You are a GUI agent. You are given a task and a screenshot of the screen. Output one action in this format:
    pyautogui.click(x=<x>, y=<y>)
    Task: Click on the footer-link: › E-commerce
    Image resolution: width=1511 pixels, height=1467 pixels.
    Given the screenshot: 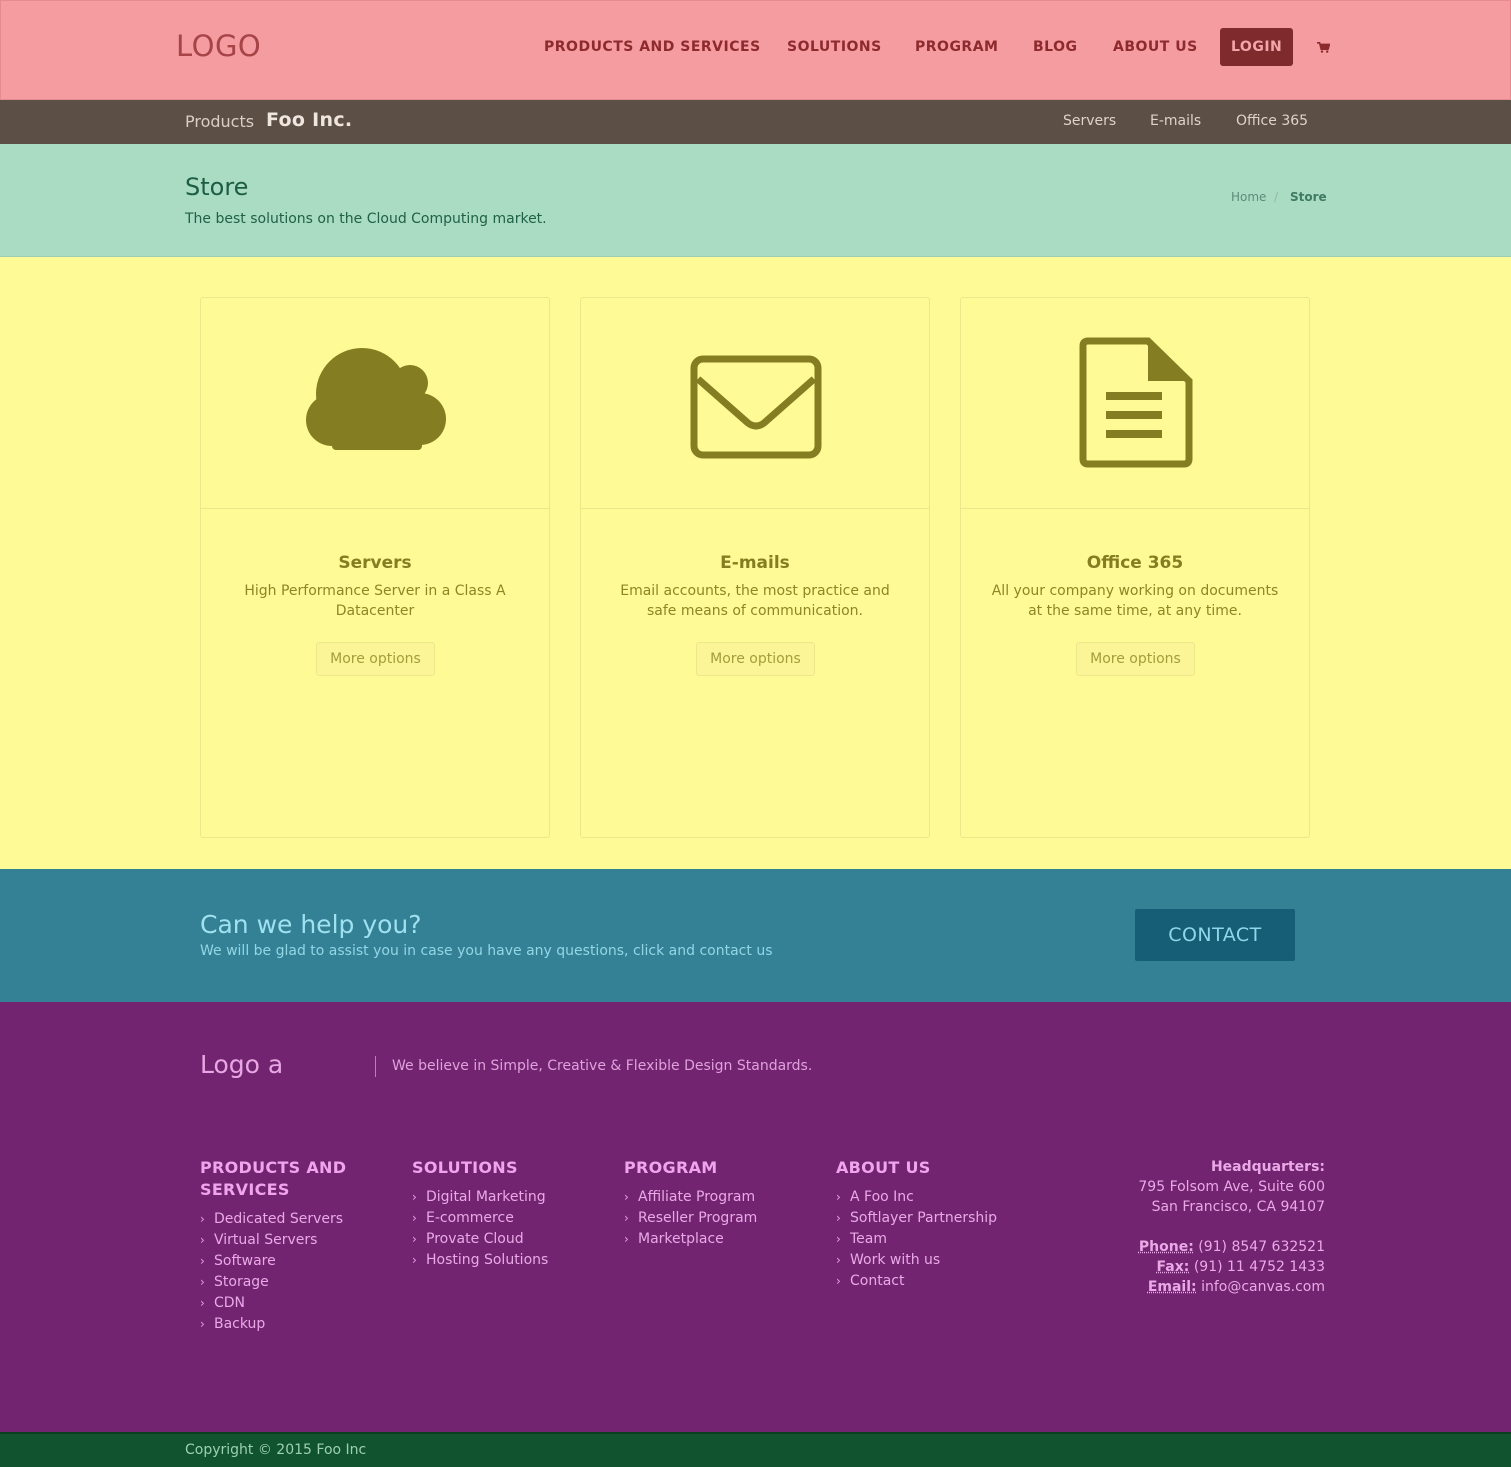 What is the action you would take?
    pyautogui.click(x=502, y=1218)
    